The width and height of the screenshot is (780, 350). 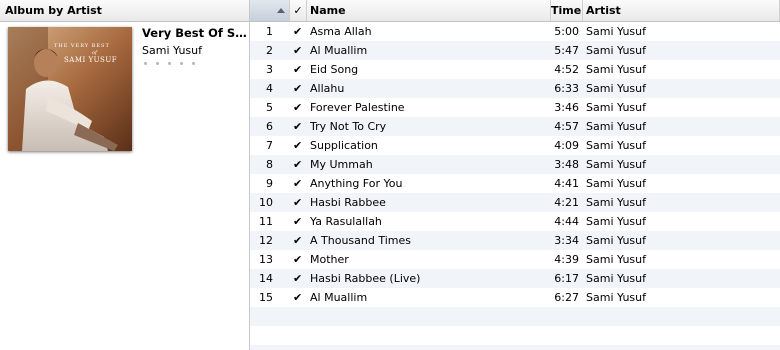 I want to click on track-name: Forever Palestine, so click(x=357, y=107).